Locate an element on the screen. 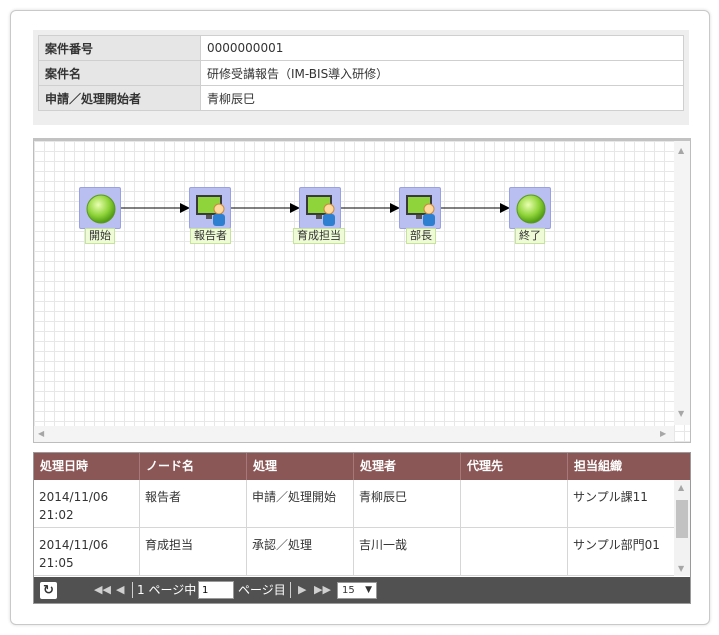 The width and height of the screenshot is (719, 635). pager-bar: ↻ ◀◀ ◀ 1 ページ中 ページ目 ▶ ▶▶ 15 ▼ is located at coordinates (362, 590).